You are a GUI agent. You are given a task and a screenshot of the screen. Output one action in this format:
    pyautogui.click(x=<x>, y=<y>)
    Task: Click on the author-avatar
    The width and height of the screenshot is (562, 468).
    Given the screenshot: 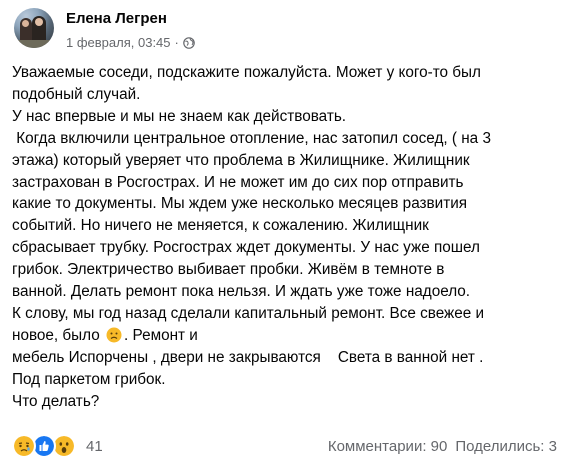 What is the action you would take?
    pyautogui.click(x=34, y=28)
    